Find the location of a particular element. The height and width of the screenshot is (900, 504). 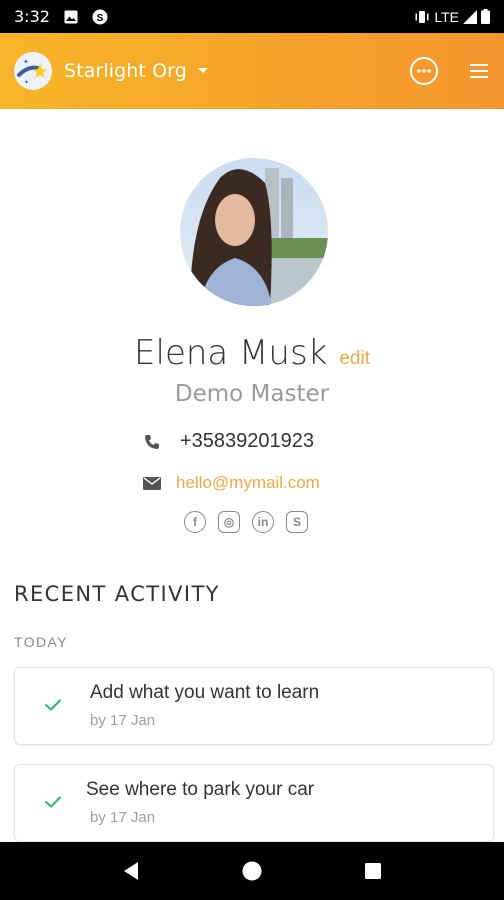

chevron-down-icon is located at coordinates (203, 71).